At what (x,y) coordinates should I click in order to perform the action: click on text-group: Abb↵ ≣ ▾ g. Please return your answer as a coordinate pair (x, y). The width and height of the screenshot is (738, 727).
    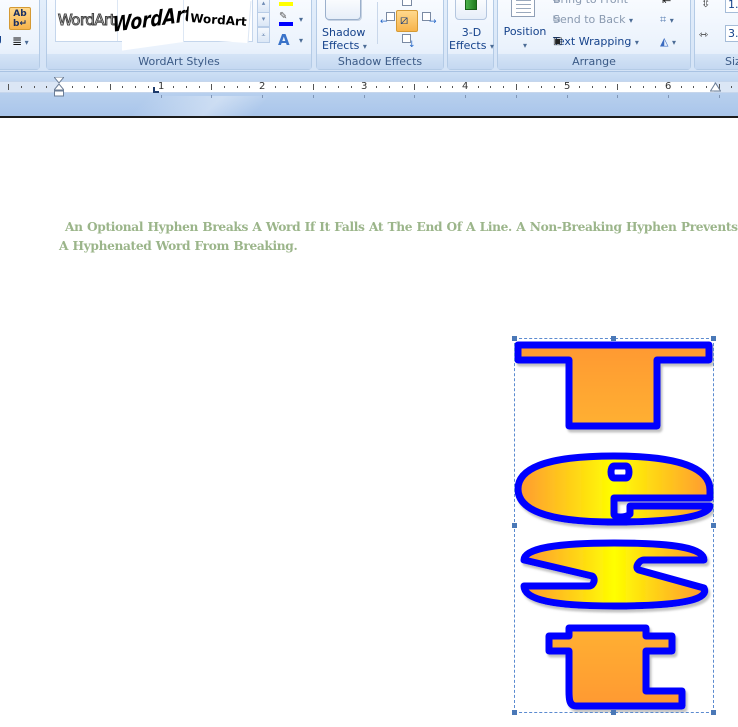
    Looking at the image, I should click on (20, 35).